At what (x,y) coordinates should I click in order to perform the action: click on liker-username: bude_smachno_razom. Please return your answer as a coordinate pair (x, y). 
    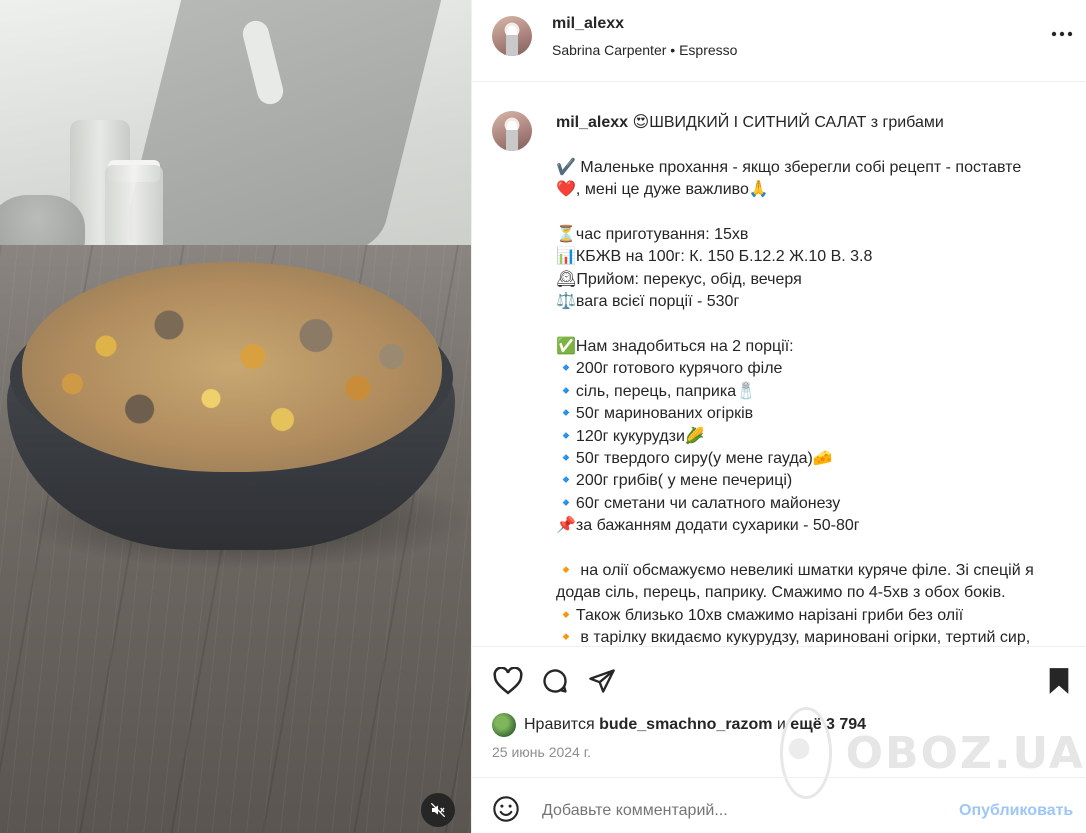
    Looking at the image, I should click on (685, 725).